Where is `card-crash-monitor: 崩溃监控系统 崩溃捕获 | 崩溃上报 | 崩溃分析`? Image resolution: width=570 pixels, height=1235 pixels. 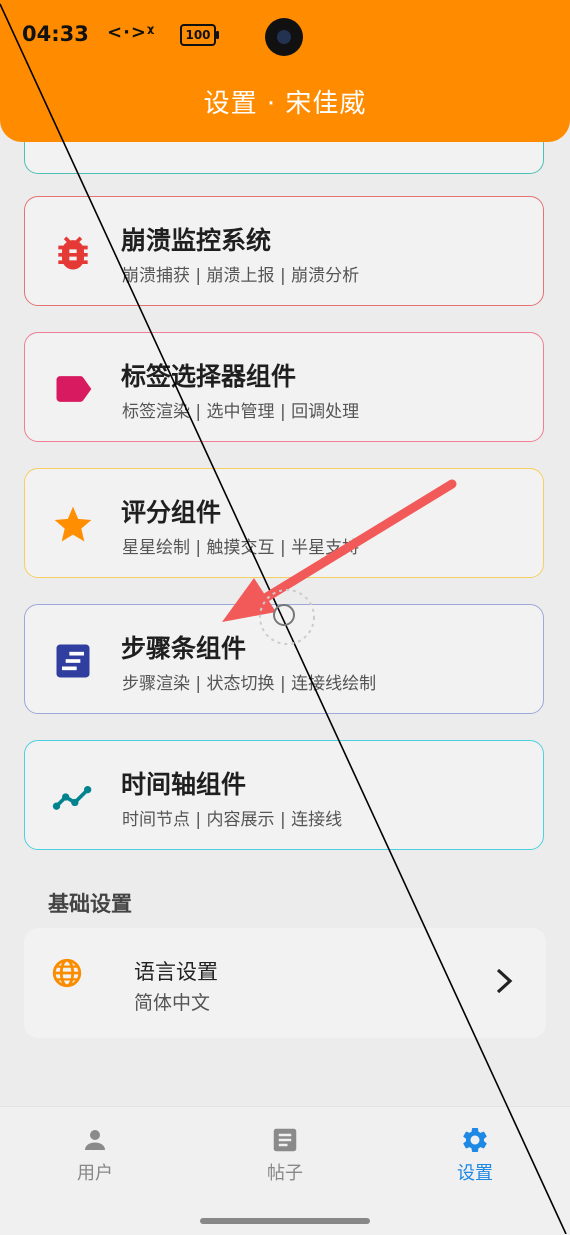 card-crash-monitor: 崩溃监控系统 崩溃捕获 | 崩溃上报 | 崩溃分析 is located at coordinates (284, 251).